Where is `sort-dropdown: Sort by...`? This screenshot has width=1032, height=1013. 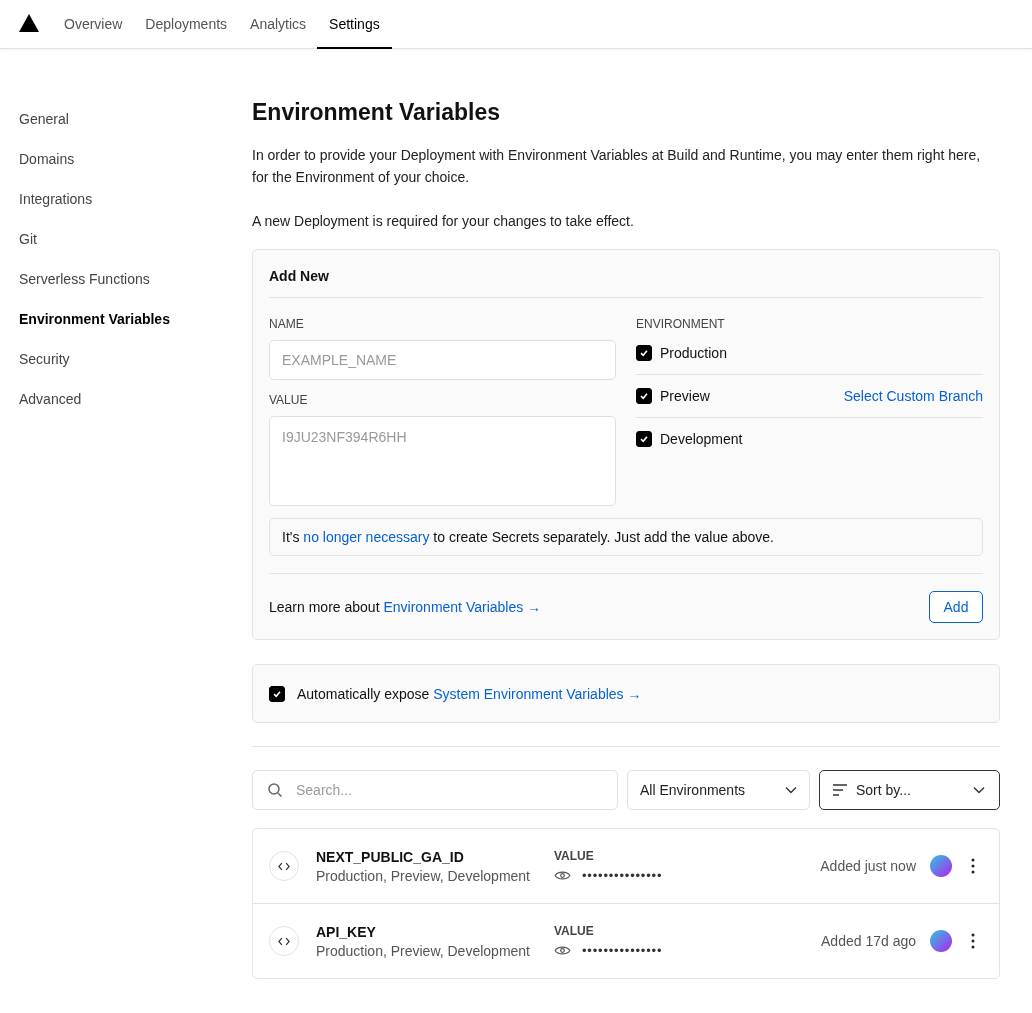 sort-dropdown: Sort by... is located at coordinates (909, 790).